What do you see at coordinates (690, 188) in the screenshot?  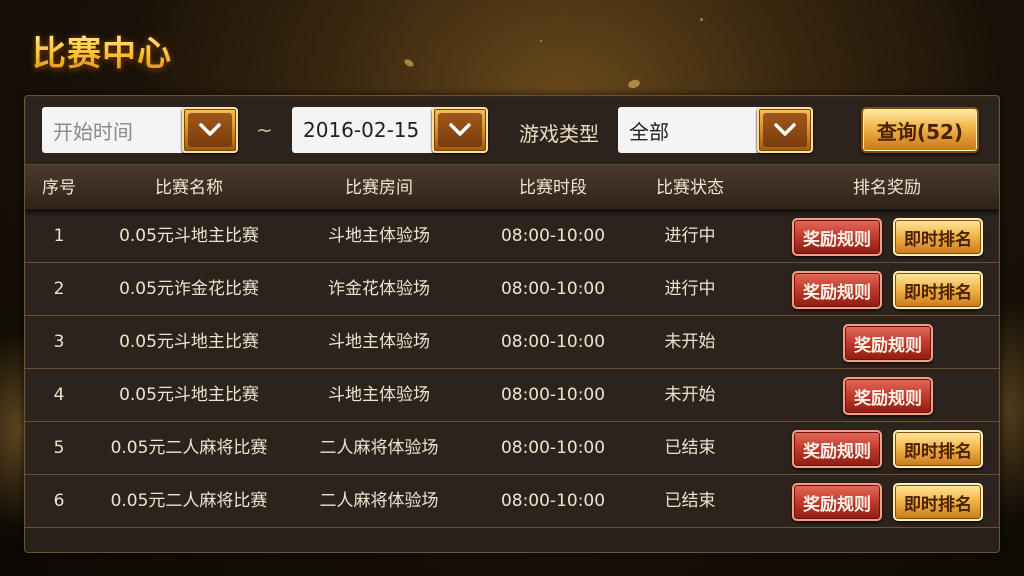 I see `column-header-status: 比赛状态` at bounding box center [690, 188].